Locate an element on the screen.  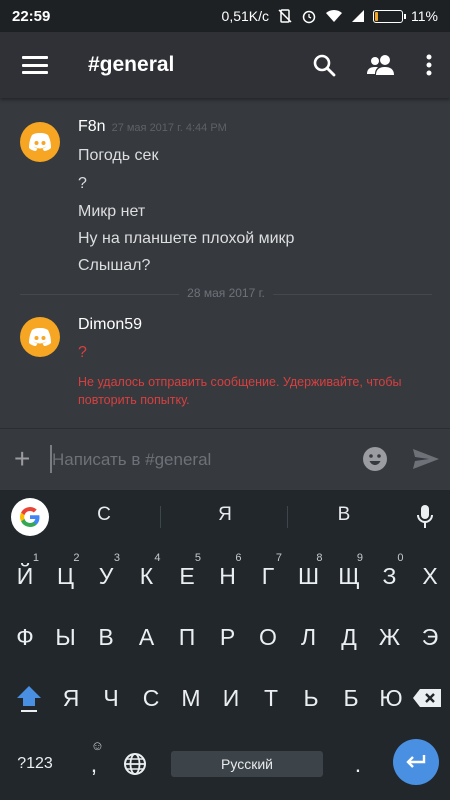
space-key: Русский is located at coordinates (247, 764).